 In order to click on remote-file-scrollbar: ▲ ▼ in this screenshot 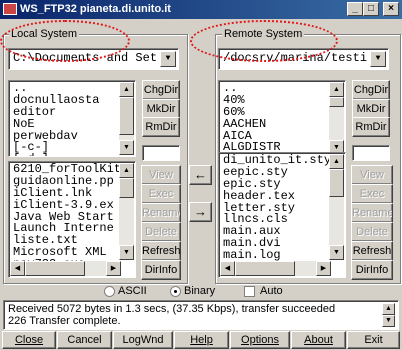, I will do `click(336, 207)`.